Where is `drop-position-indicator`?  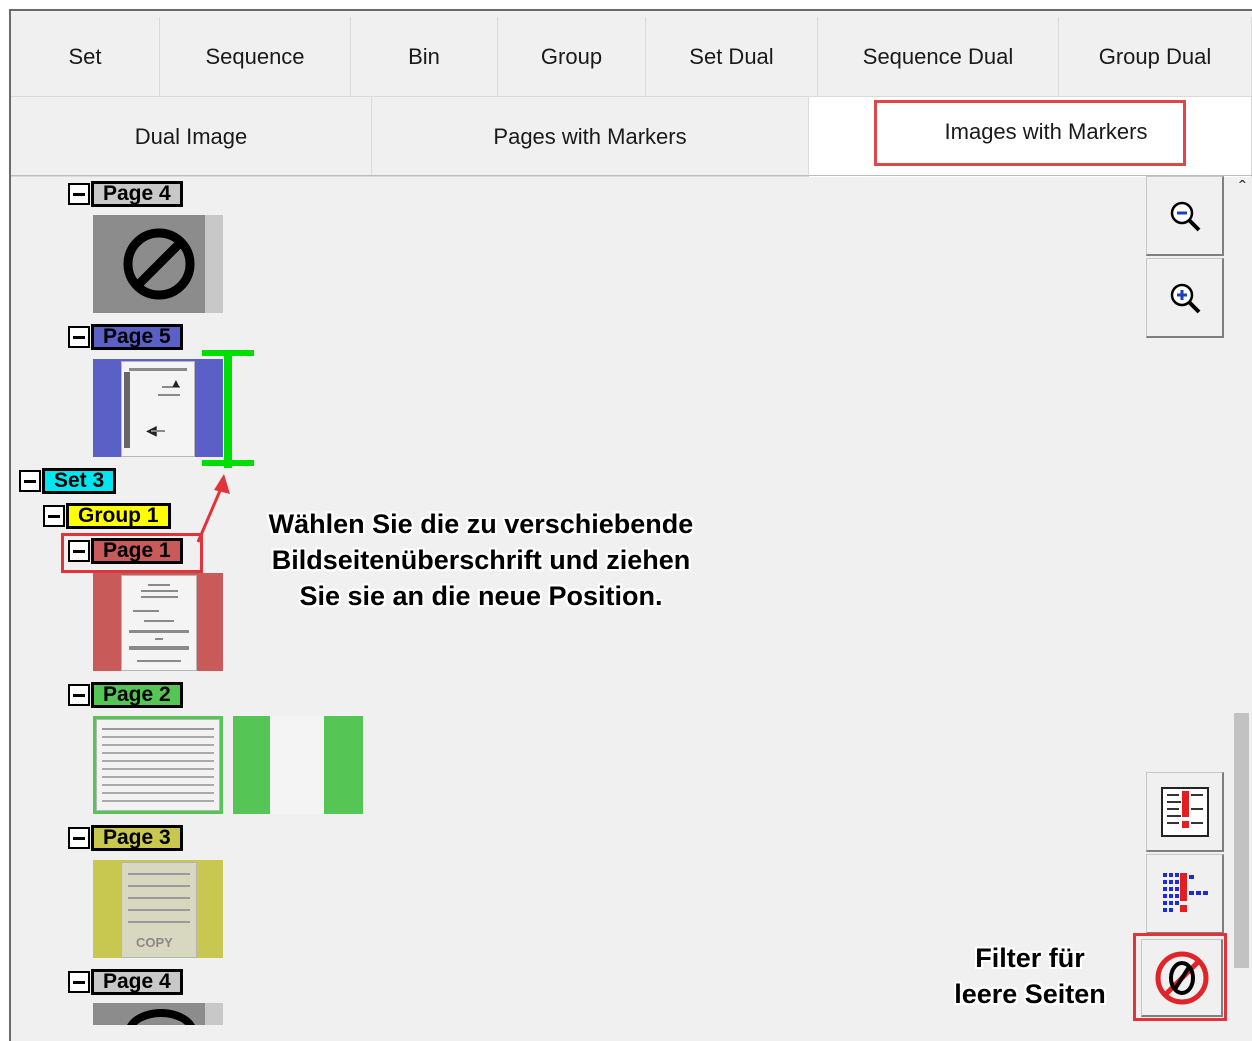
drop-position-indicator is located at coordinates (228, 409).